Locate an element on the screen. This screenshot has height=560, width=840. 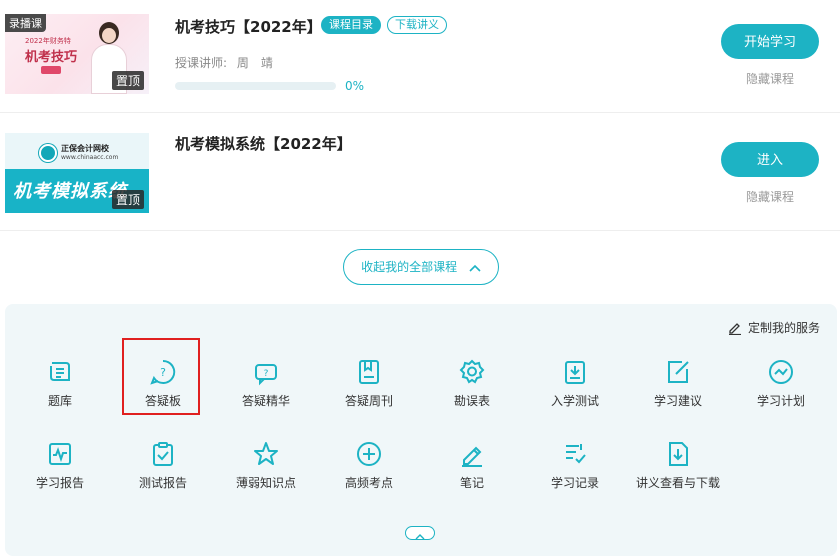
service-label: 学习报告 is located at coordinates (59, 483).